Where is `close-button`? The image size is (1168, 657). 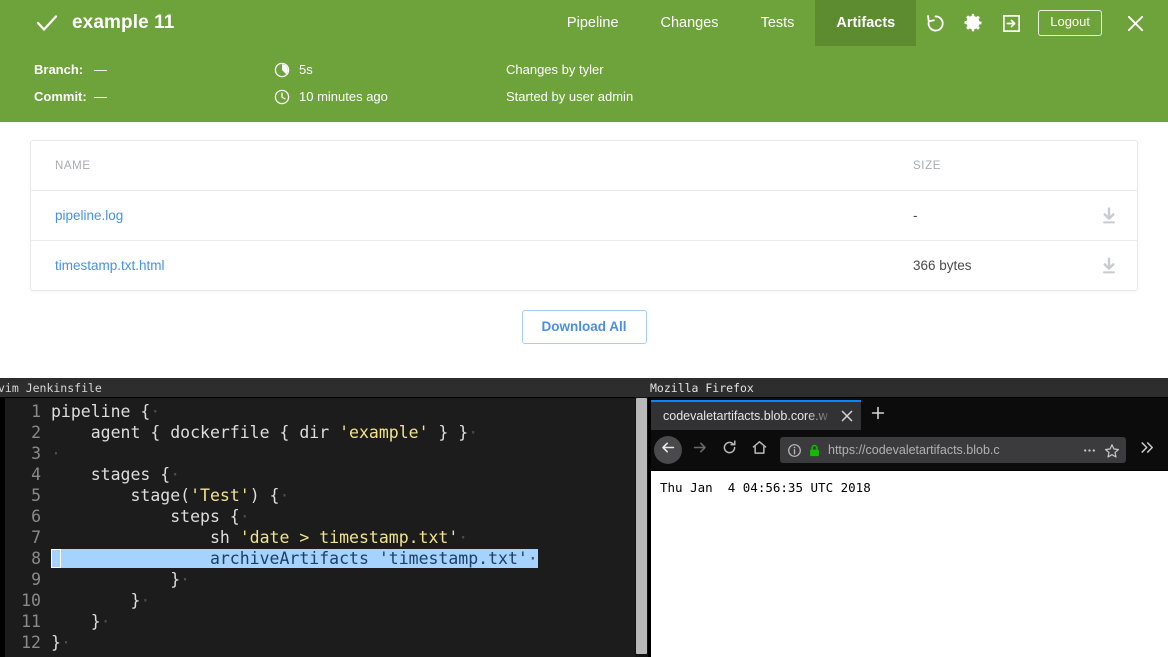 close-button is located at coordinates (1135, 23).